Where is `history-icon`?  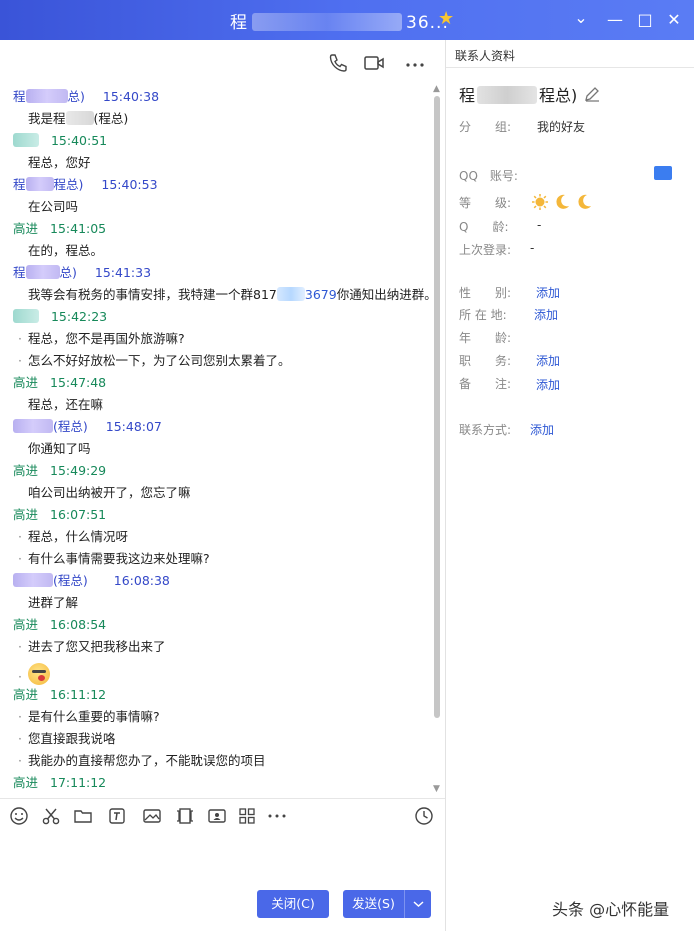
history-icon is located at coordinates (424, 816).